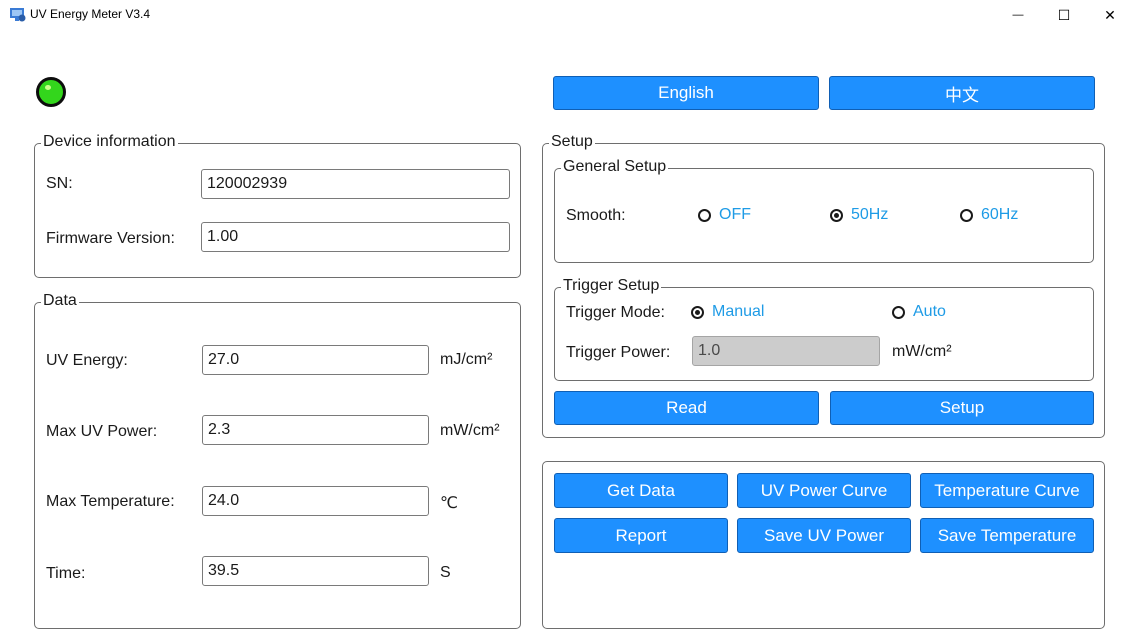 The height and width of the screenshot is (631, 1131). I want to click on window-title: UV Energy Meter V3.4, so click(90, 14).